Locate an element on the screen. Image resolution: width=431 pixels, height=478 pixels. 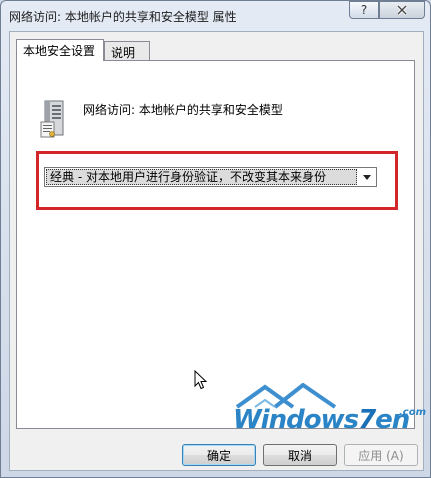
policy-label: 网络访问: 本地帐户的共享和安全模型 is located at coordinates (183, 110).